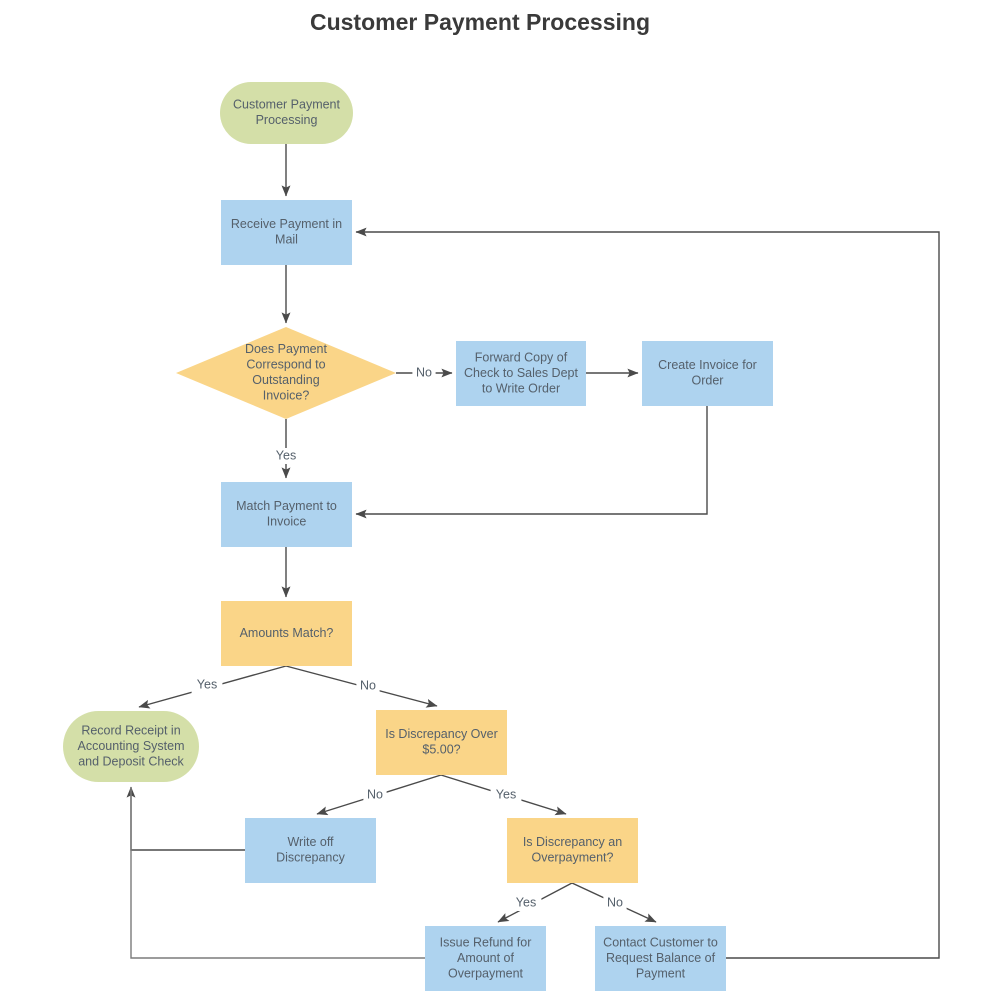 This screenshot has height=1000, width=1000. I want to click on node-over5: Is Discrepancy Over$5.00?, so click(441, 742).